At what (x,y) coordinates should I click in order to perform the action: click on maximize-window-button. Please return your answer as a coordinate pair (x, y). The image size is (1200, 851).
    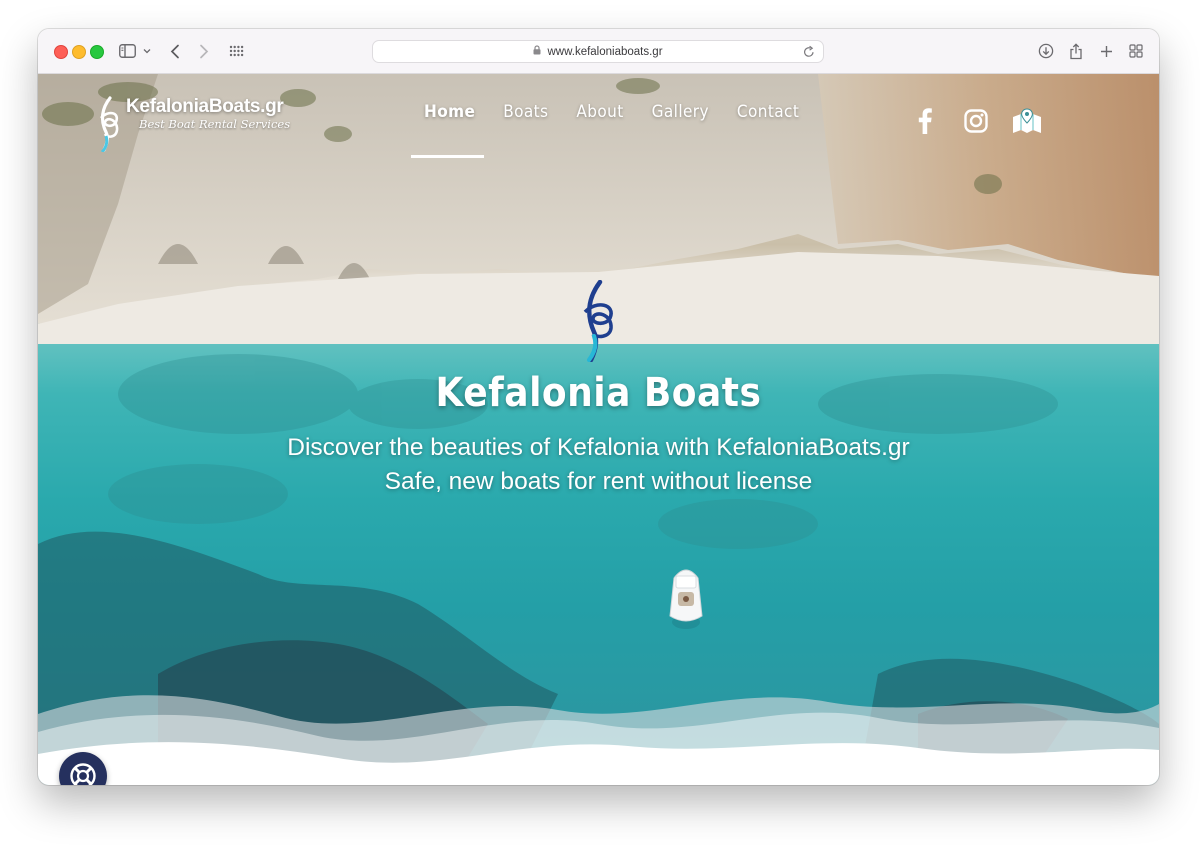
    Looking at the image, I should click on (97, 52).